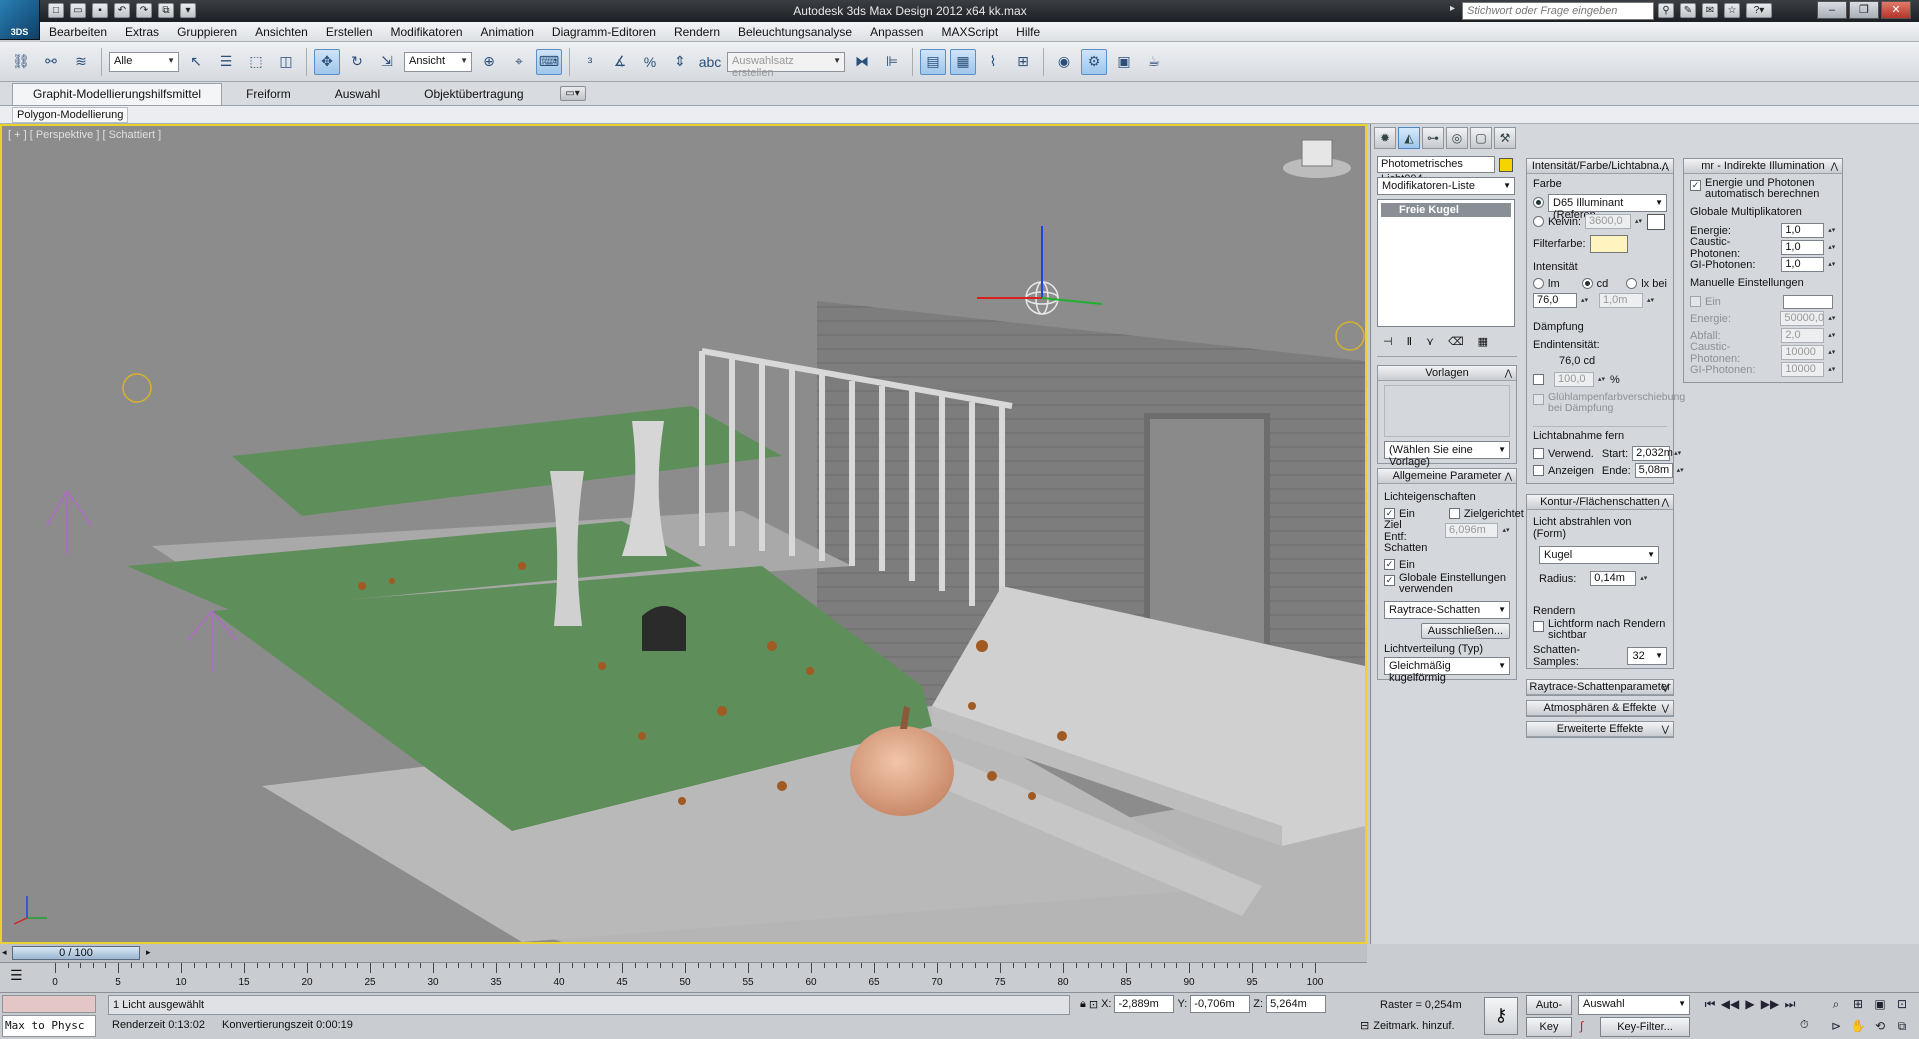 The width and height of the screenshot is (1919, 1039). I want to click on start-field: 2,032m, so click(1652, 453).